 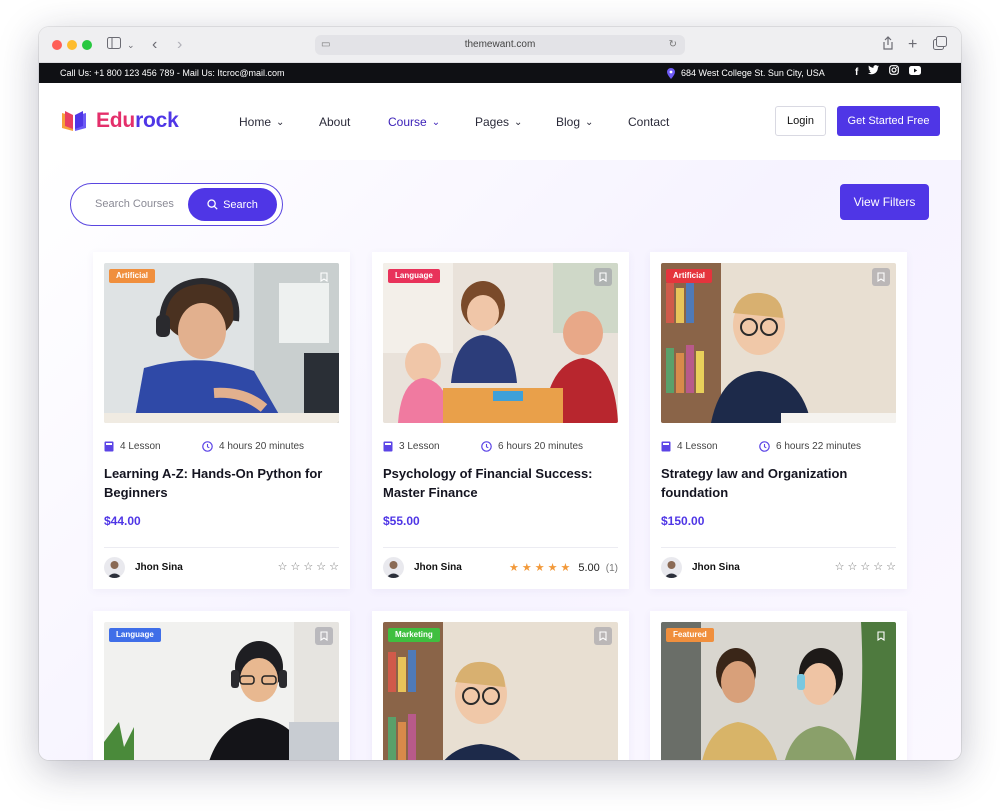 I want to click on review-count: (1), so click(x=611, y=568).